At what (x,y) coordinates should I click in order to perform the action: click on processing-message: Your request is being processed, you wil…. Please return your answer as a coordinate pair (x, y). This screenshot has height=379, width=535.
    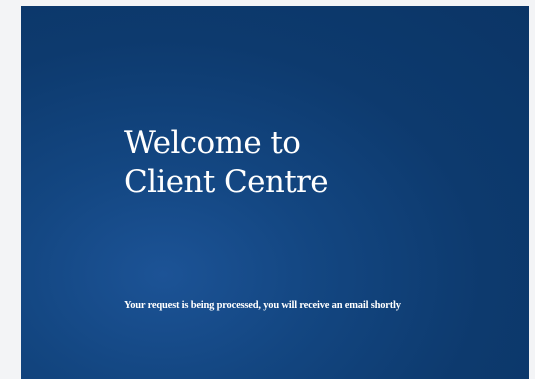
    Looking at the image, I should click on (262, 305).